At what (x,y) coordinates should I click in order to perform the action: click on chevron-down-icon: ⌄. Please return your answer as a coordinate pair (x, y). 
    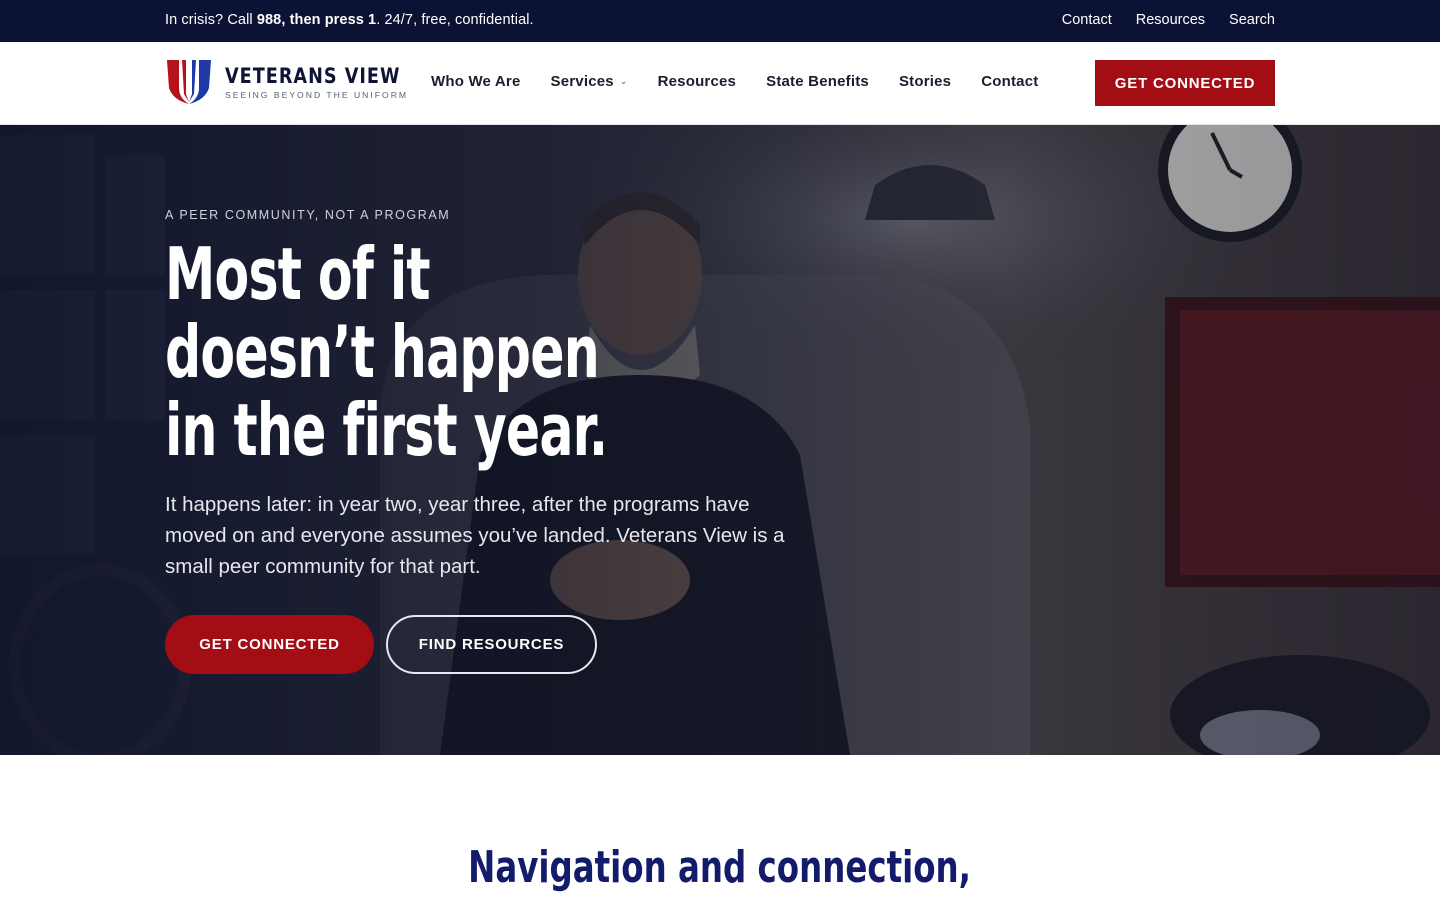
    Looking at the image, I should click on (623, 81).